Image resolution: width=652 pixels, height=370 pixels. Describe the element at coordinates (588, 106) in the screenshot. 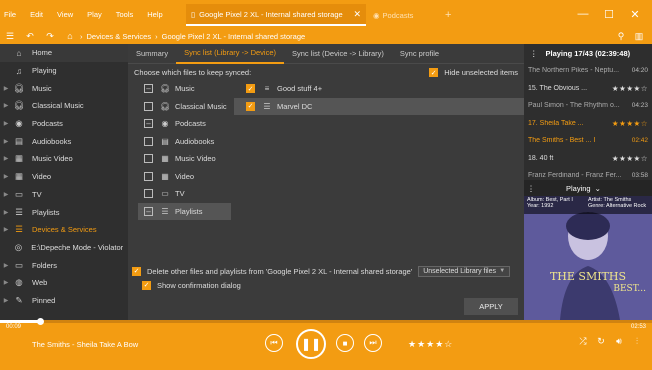

I see `now-playing-row: Paul Simon - The Rhythm o... 04:23` at that location.